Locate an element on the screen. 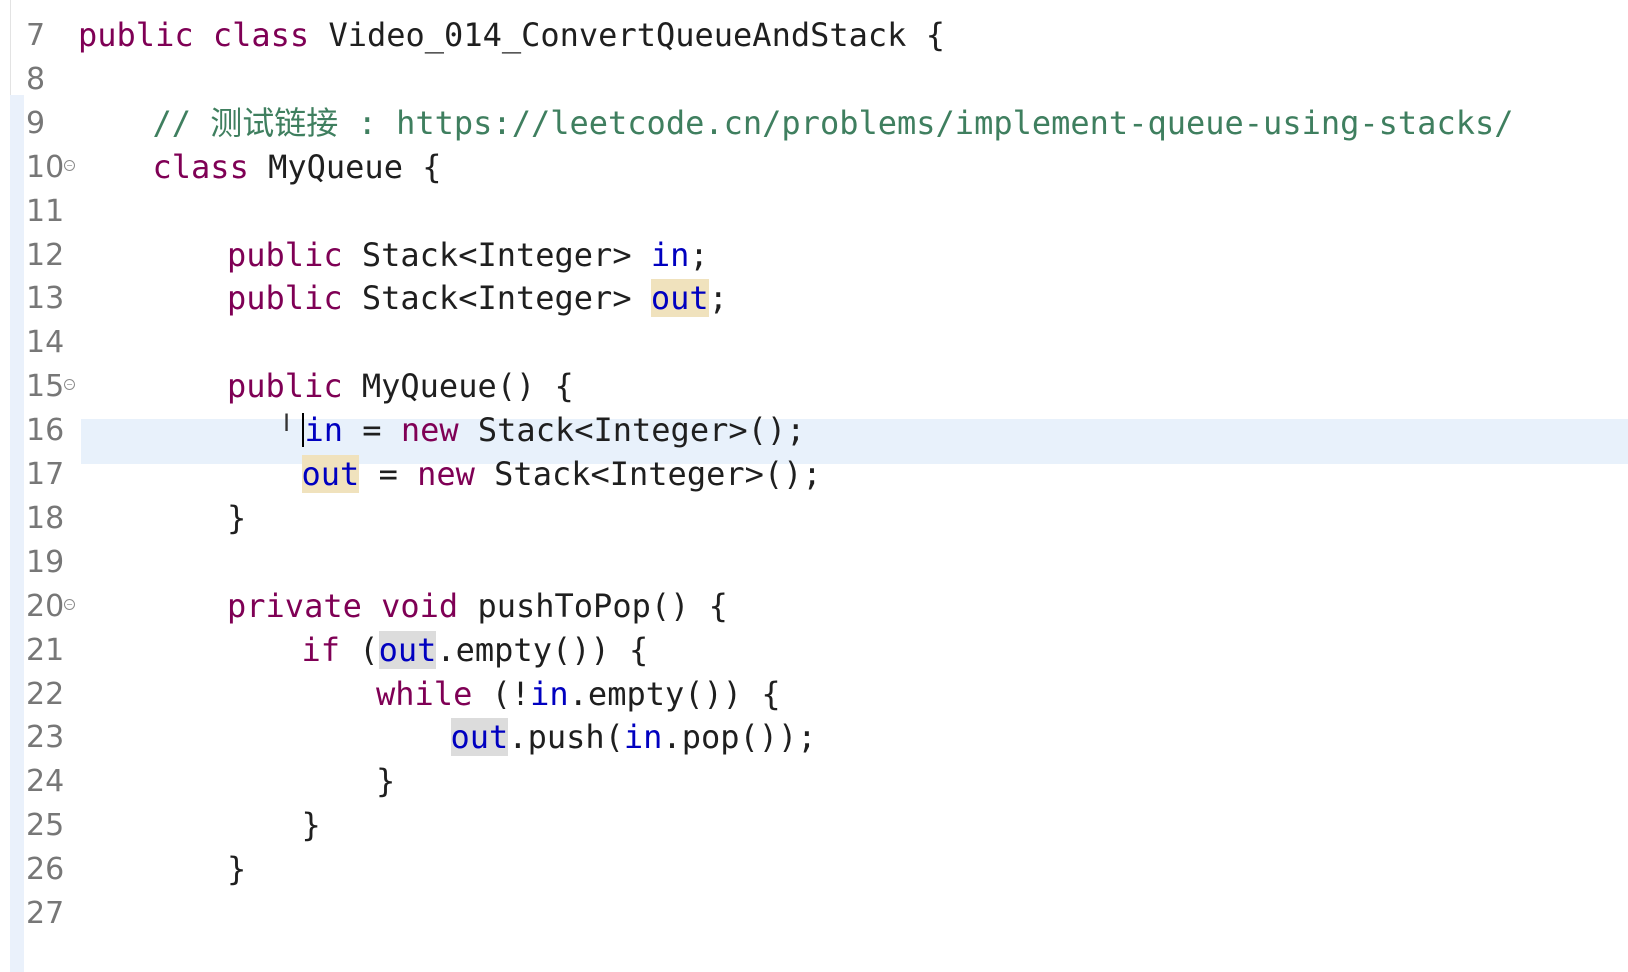 This screenshot has width=1628, height=972. line-number: 17 is located at coordinates (45, 474).